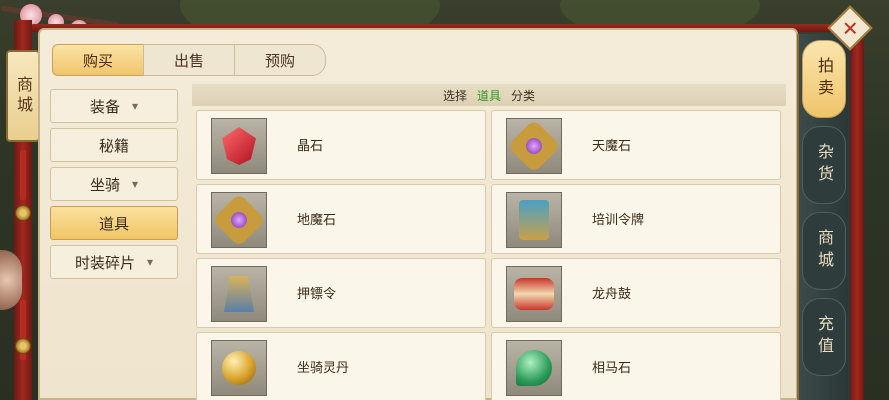  I want to click on side-tab-recharge: 充值, so click(824, 337).